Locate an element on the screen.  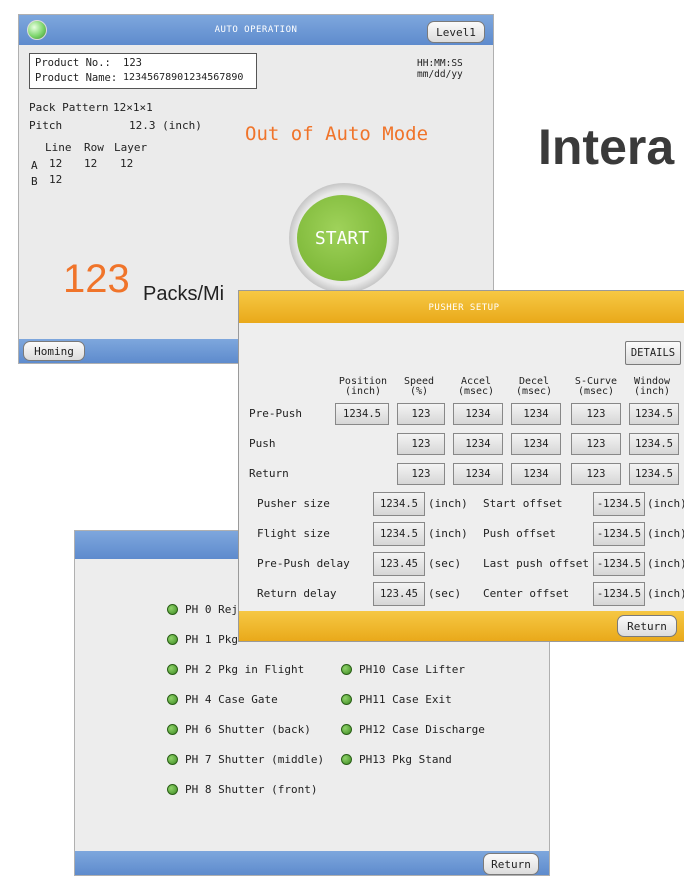
return-scurve-field: 123 is located at coordinates (596, 474).